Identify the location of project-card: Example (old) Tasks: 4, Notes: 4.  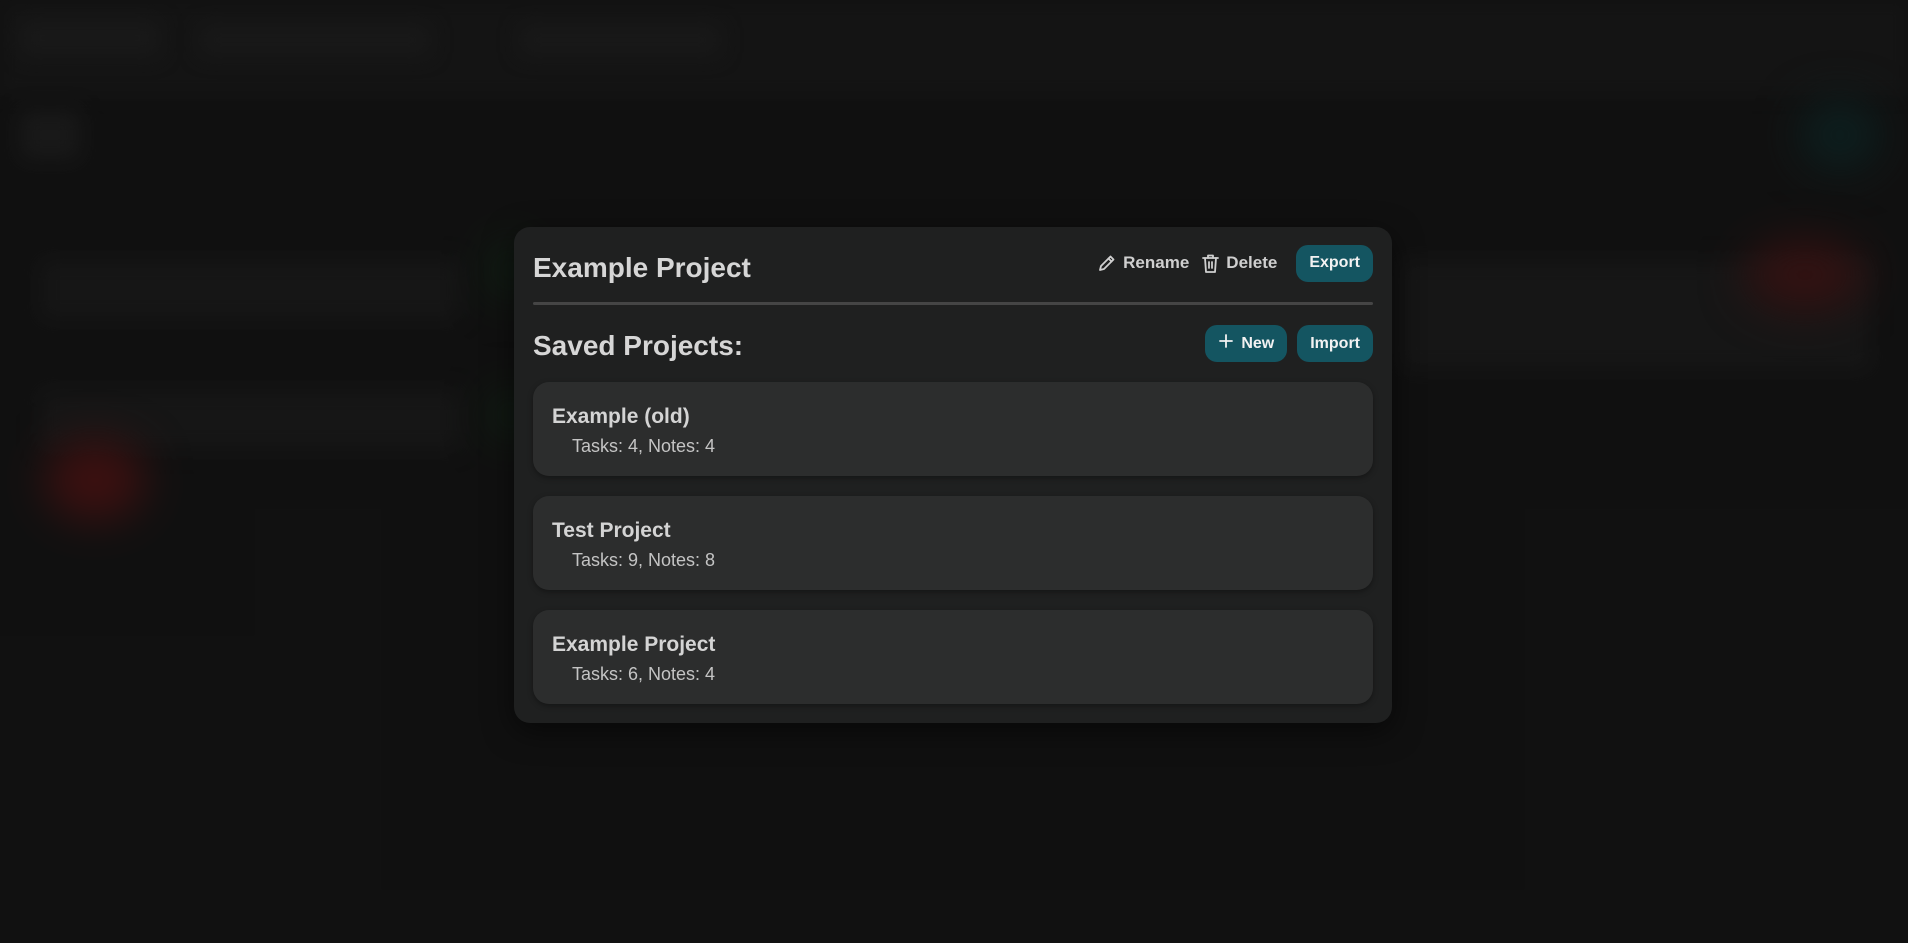
(953, 429).